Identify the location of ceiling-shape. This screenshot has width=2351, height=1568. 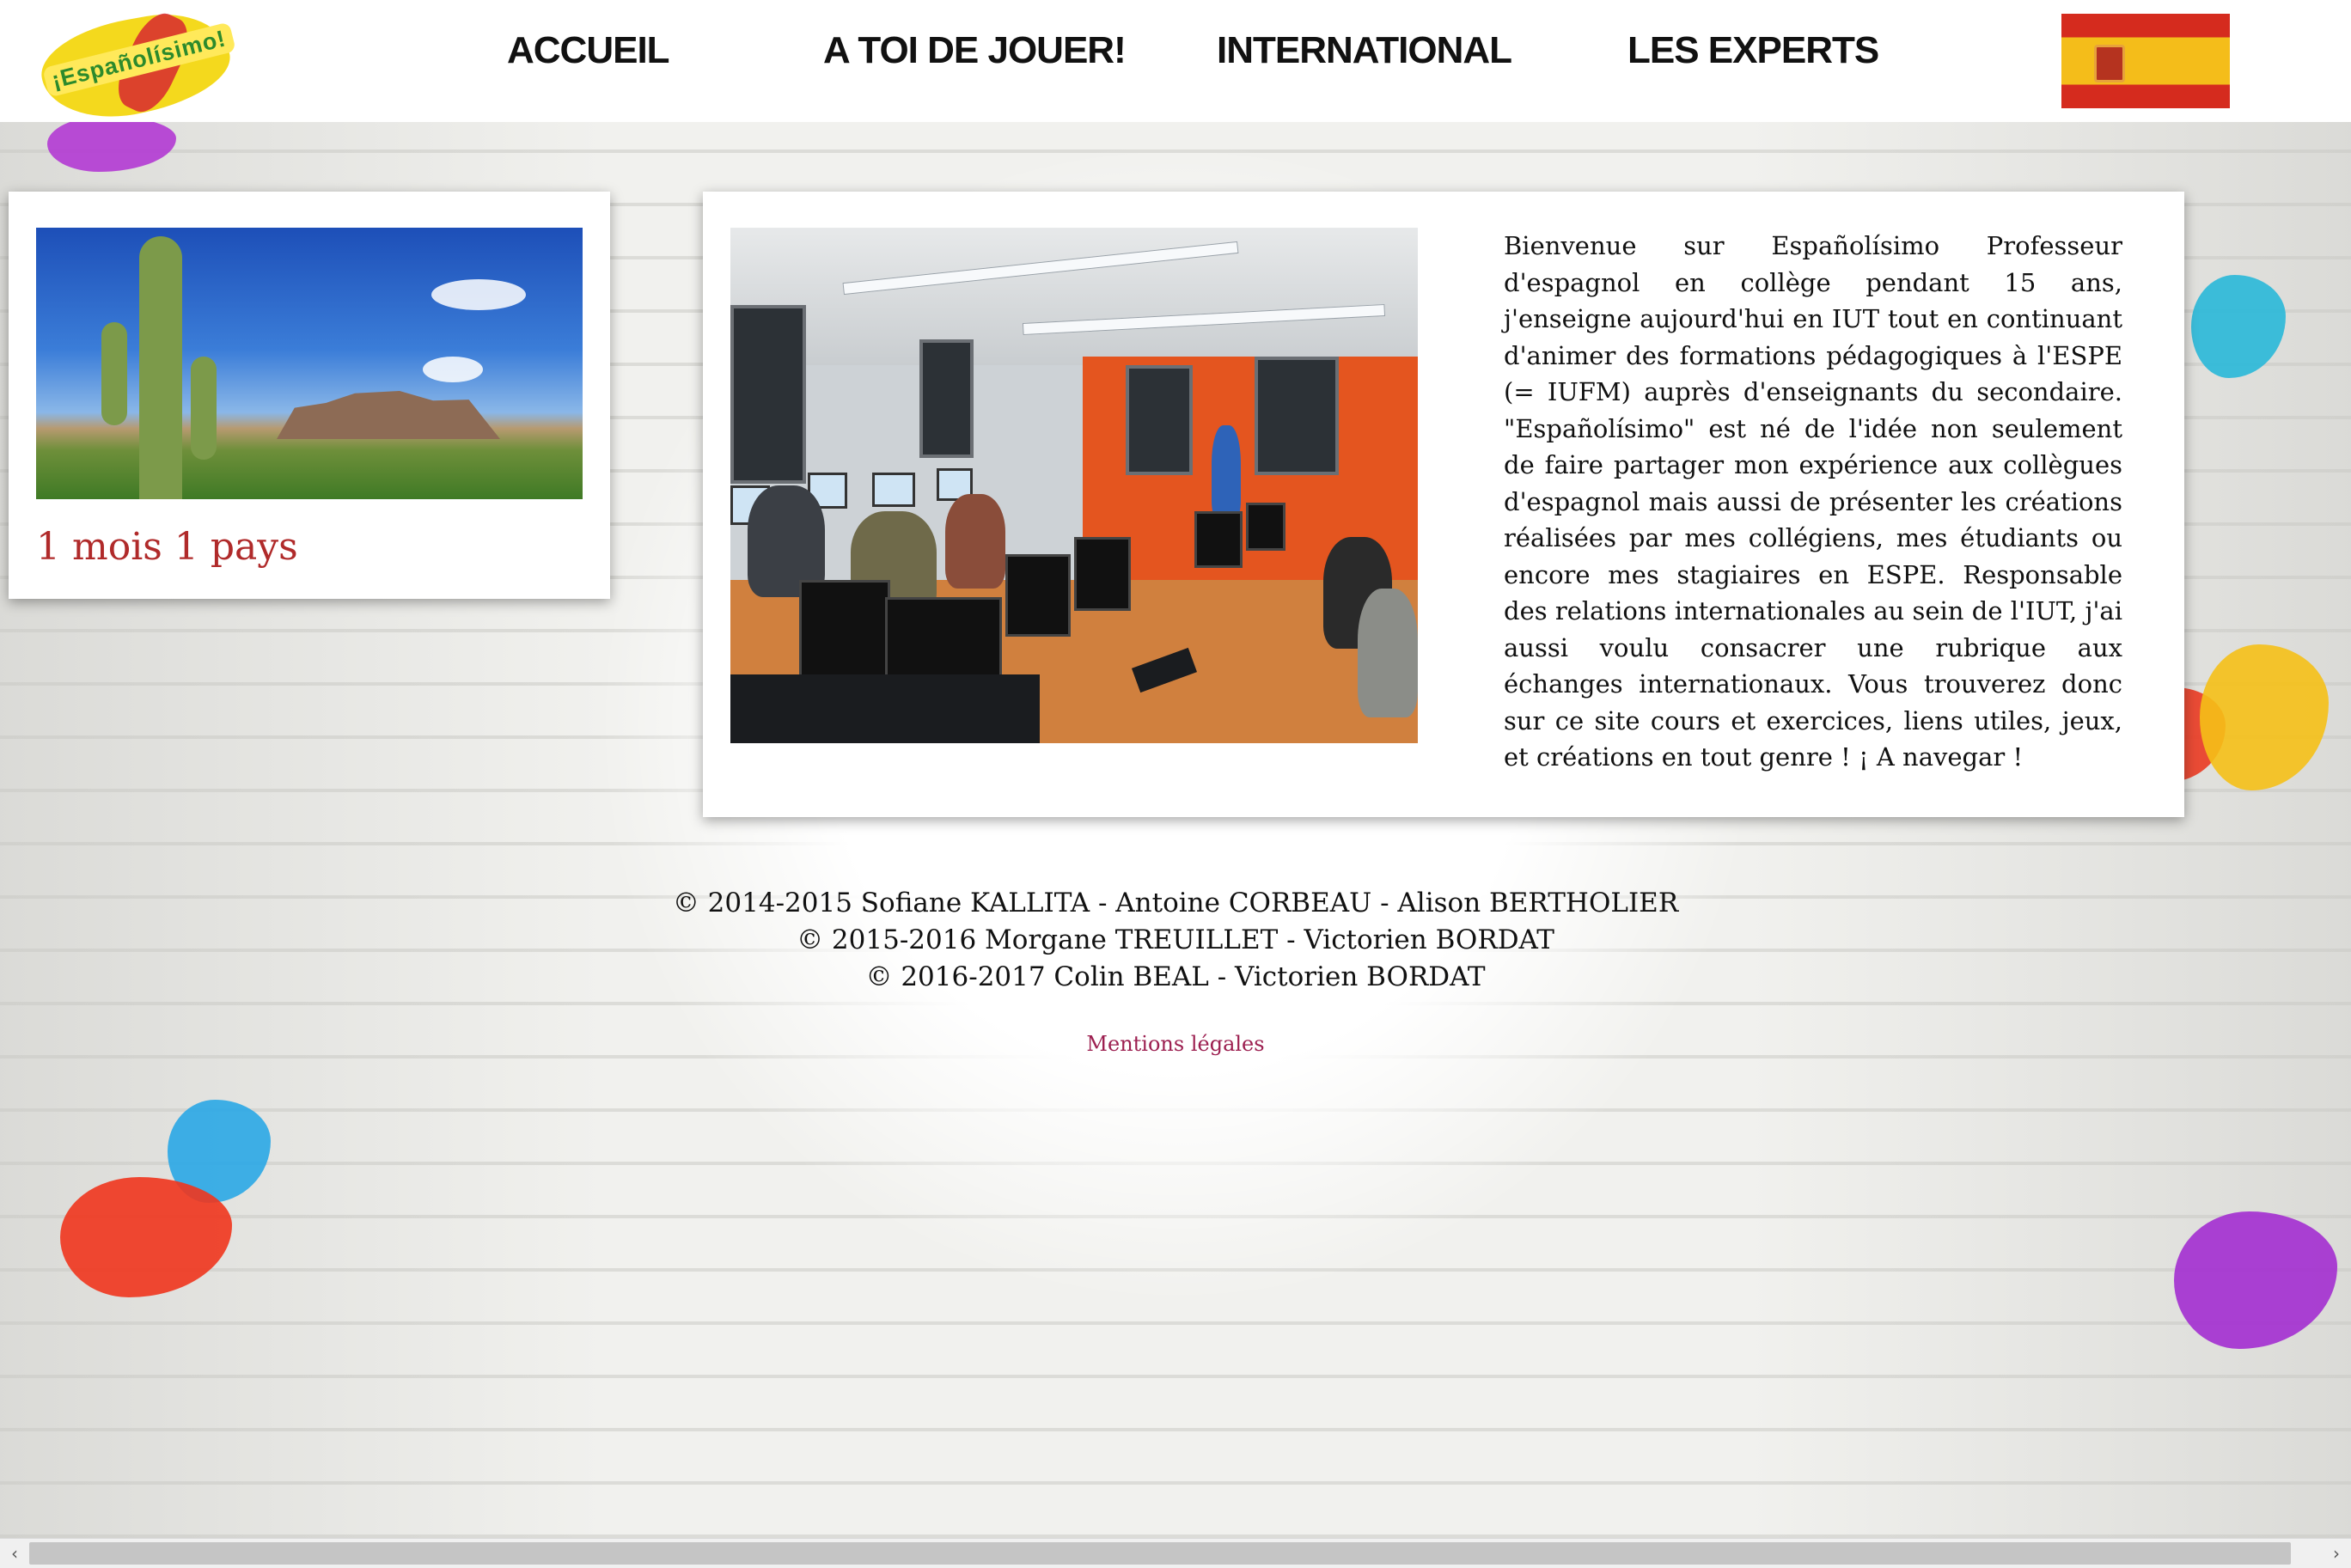
(1074, 297).